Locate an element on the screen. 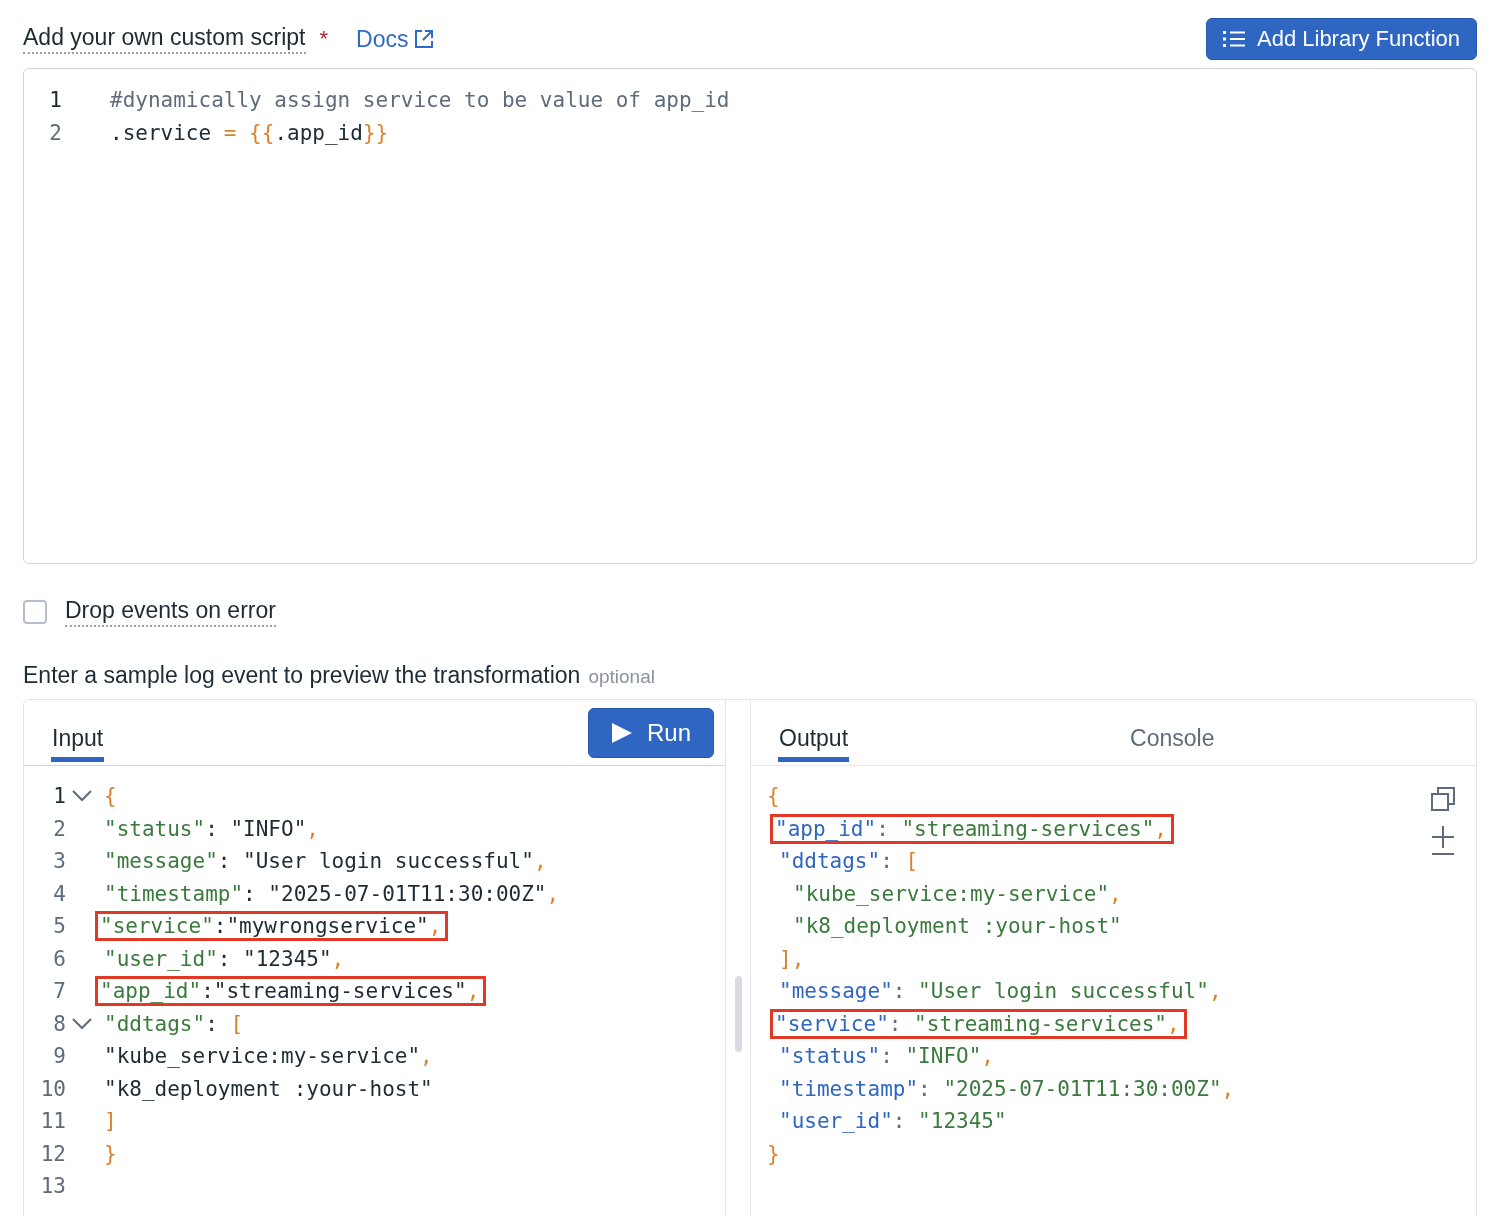 The width and height of the screenshot is (1496, 1216). line-number: 9 is located at coordinates (59, 1056).